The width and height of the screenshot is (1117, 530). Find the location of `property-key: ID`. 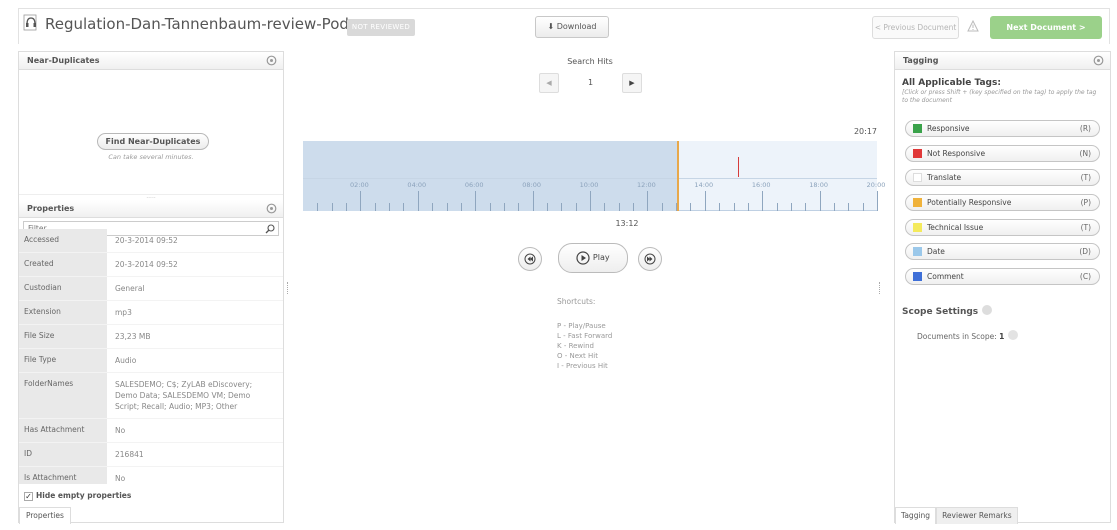

property-key: ID is located at coordinates (63, 454).